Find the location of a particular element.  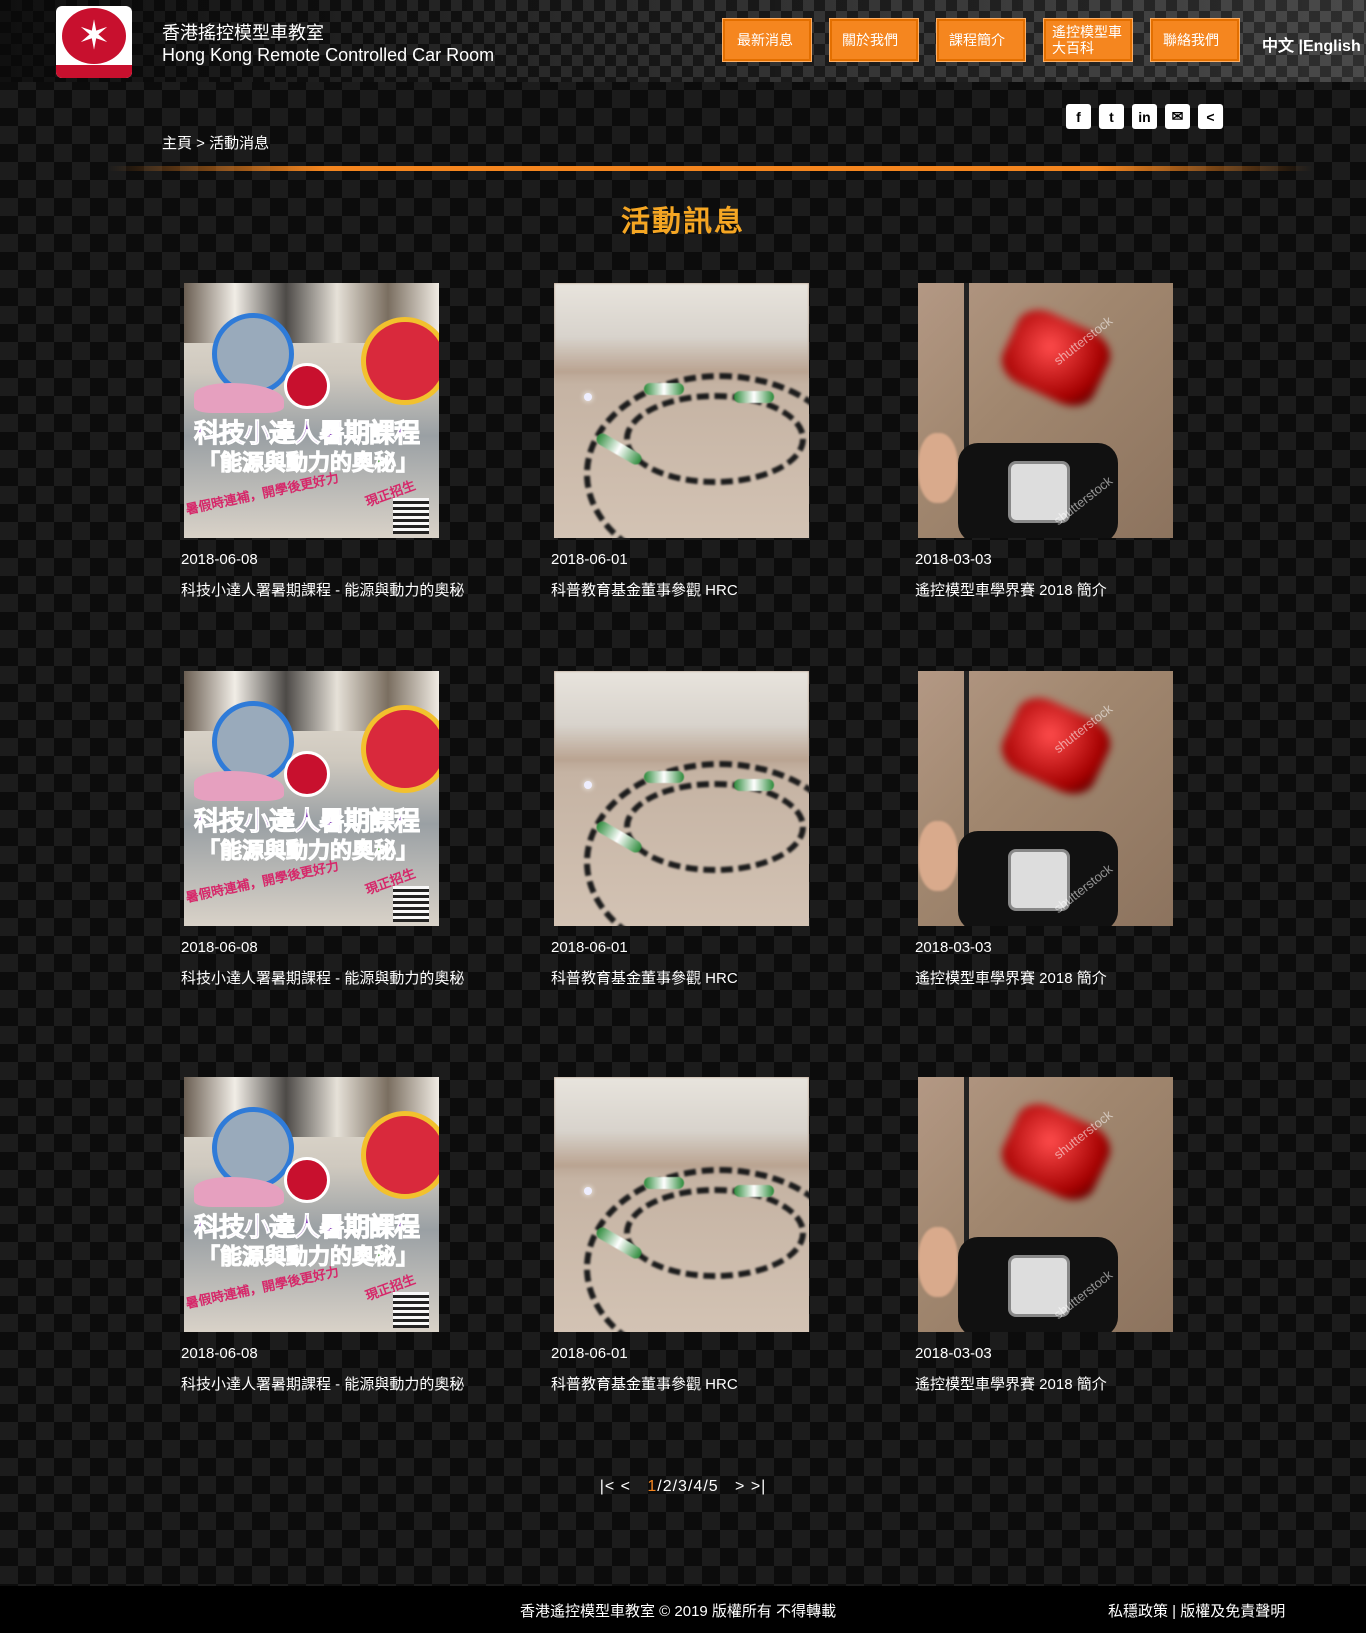

language-switcher: 中文 |English is located at coordinates (1311, 44).